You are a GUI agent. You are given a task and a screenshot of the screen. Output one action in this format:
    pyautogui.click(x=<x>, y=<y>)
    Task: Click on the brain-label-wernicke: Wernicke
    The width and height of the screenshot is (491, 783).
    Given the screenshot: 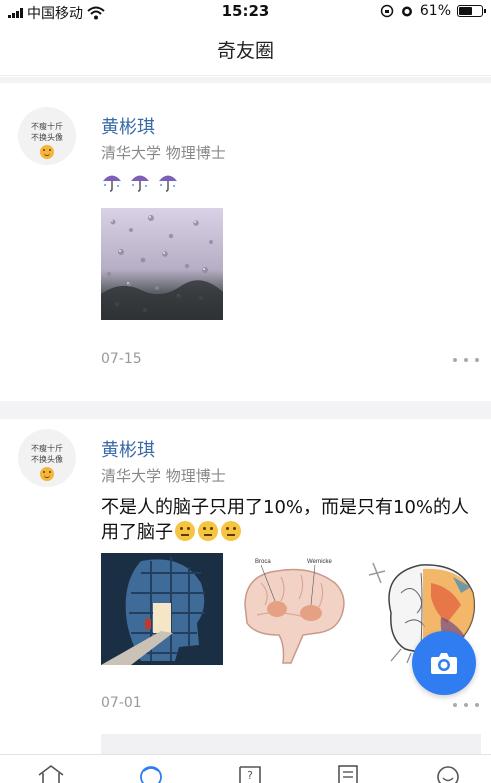 What is the action you would take?
    pyautogui.click(x=320, y=562)
    